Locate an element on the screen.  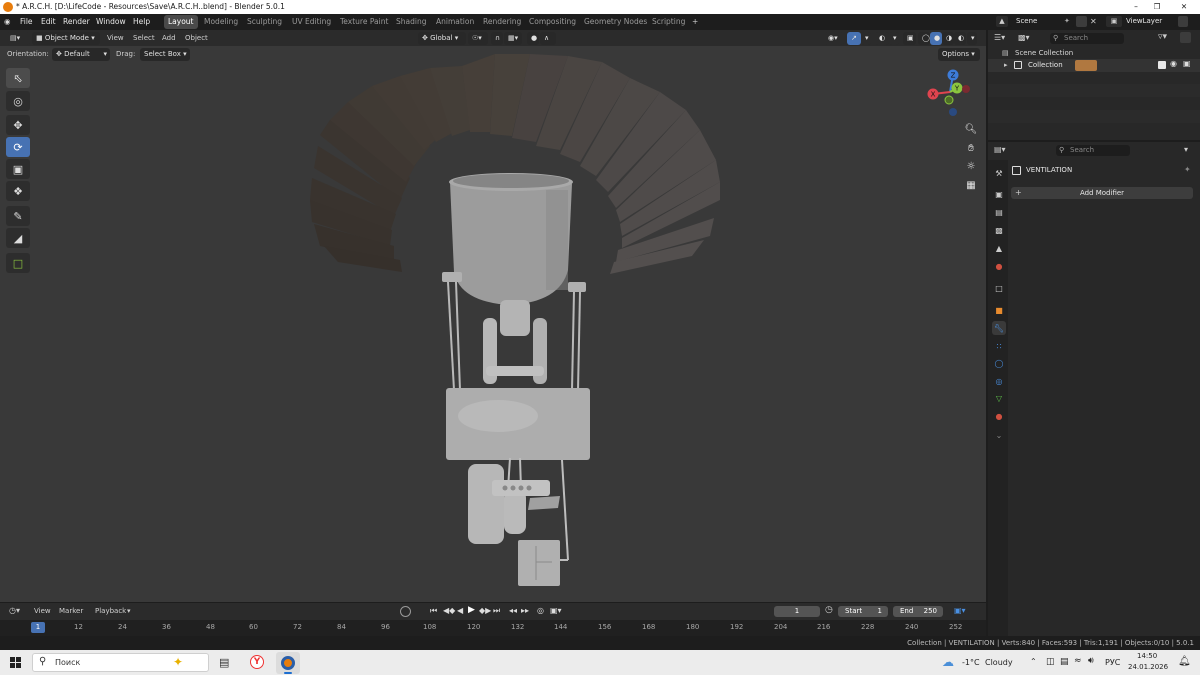
start-frame-field: Start 1 is located at coordinates (863, 611).